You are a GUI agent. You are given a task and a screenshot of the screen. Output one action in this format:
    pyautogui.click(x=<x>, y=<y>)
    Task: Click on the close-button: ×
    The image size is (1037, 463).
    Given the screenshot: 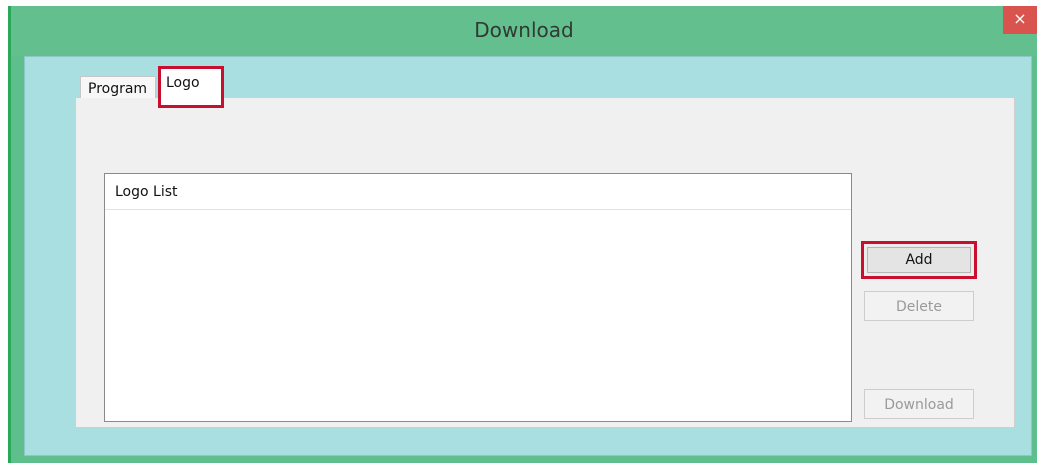 What is the action you would take?
    pyautogui.click(x=1020, y=20)
    